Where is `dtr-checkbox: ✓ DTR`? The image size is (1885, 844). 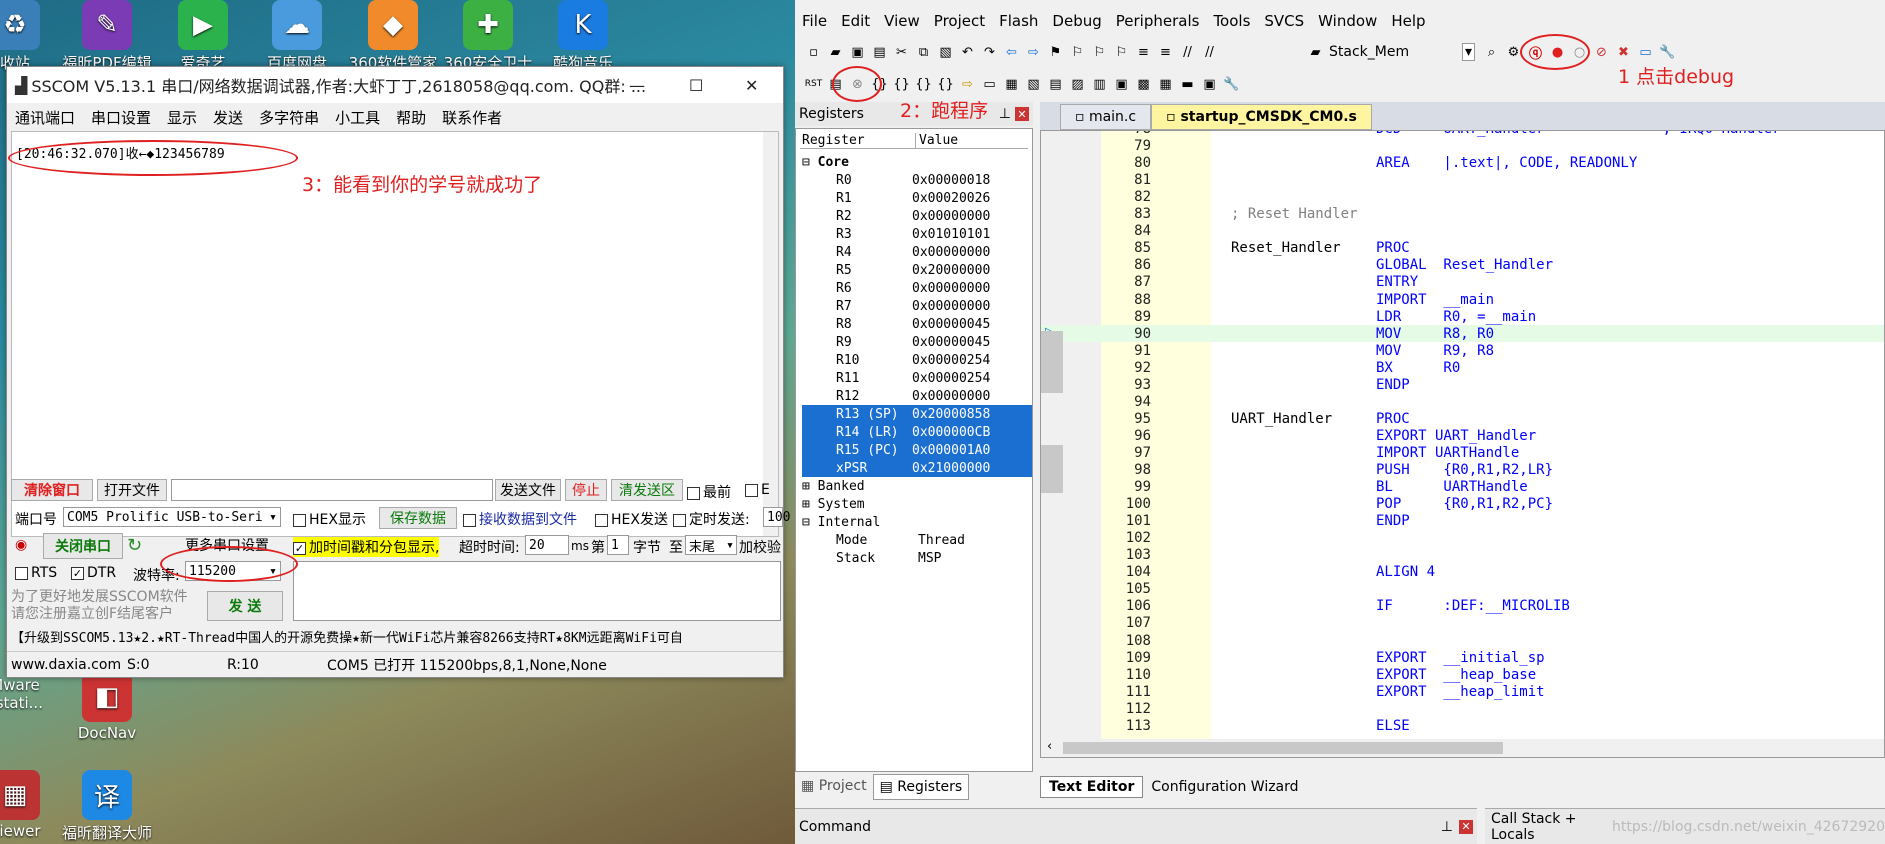 dtr-checkbox: ✓ DTR is located at coordinates (93, 573).